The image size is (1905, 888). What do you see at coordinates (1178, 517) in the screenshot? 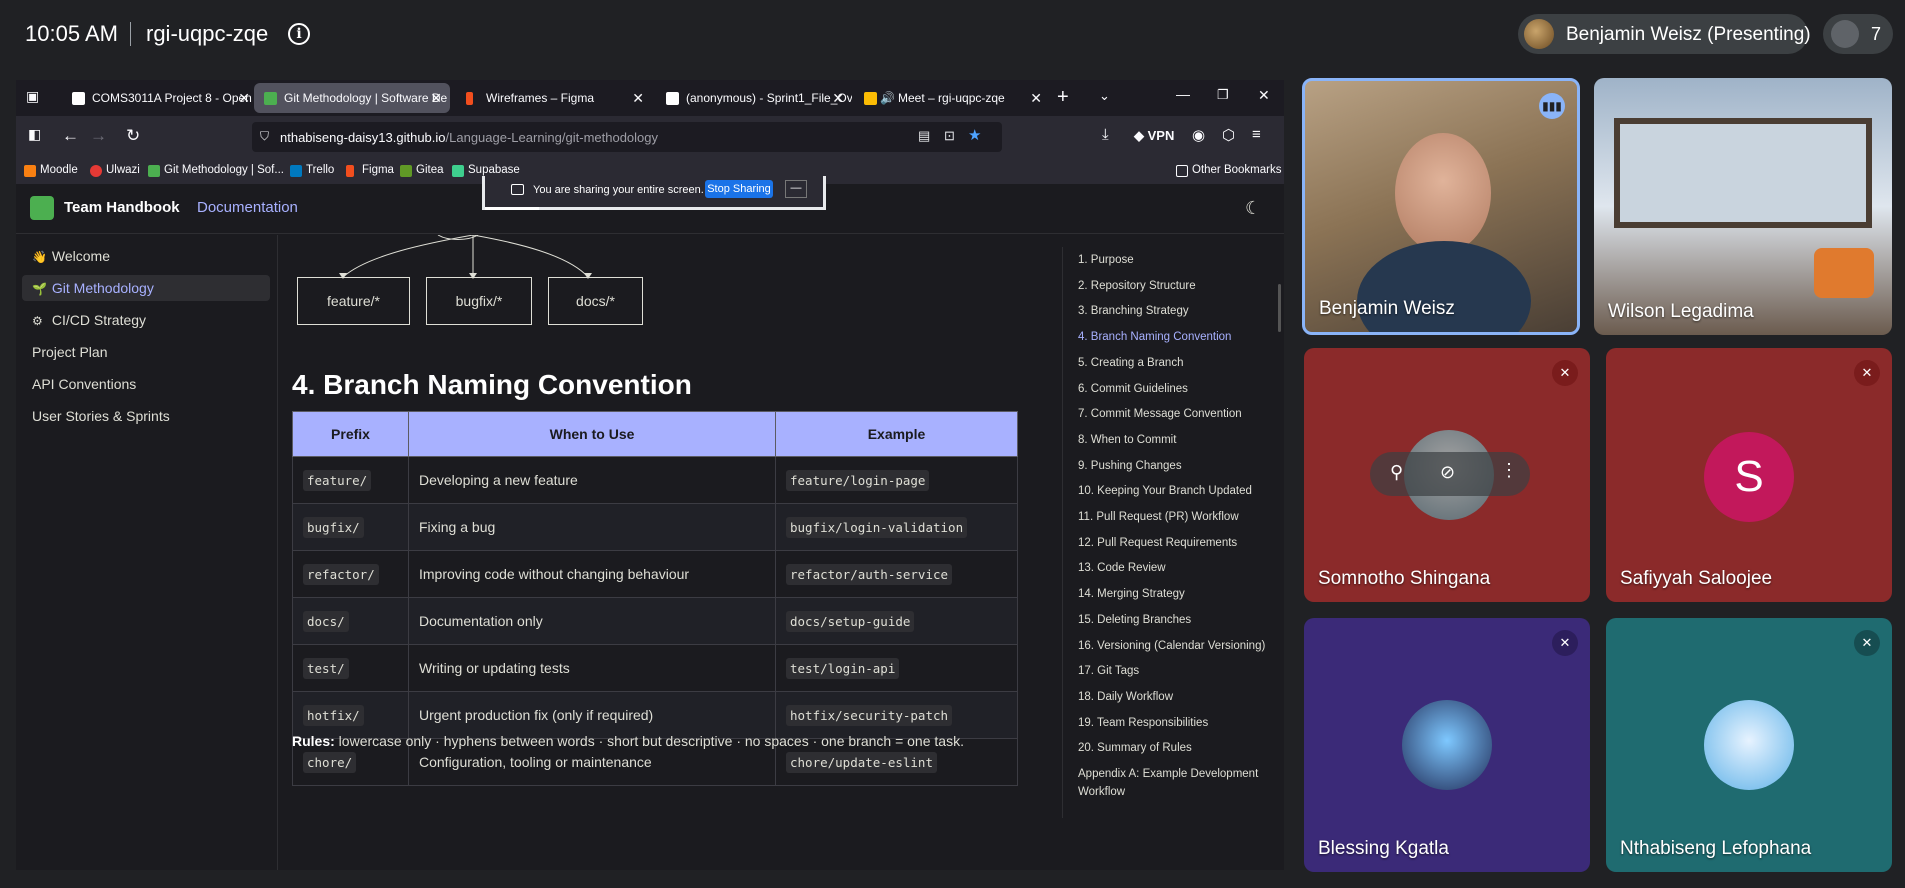
I see `toc-item: 11. Pull Request (PR) Workflow` at bounding box center [1178, 517].